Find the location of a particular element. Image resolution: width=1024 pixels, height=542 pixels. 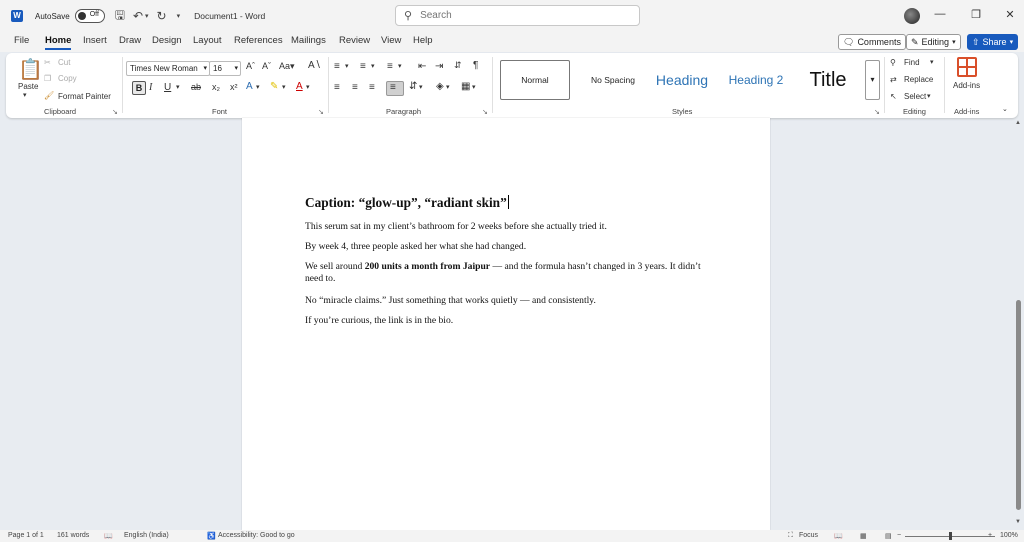

editing-mode-button: ✎ Editing ▾ is located at coordinates (933, 42).